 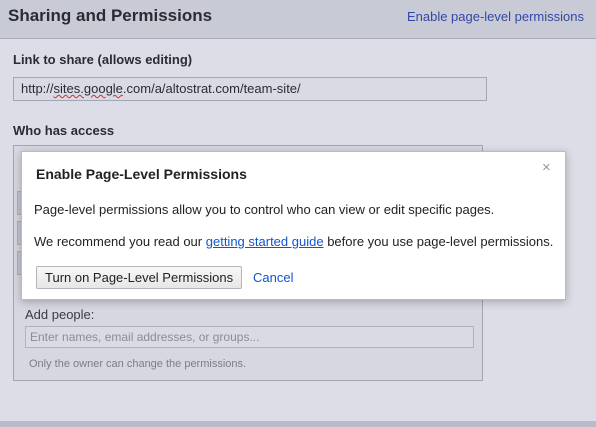 What do you see at coordinates (249, 337) in the screenshot?
I see `add-people-input` at bounding box center [249, 337].